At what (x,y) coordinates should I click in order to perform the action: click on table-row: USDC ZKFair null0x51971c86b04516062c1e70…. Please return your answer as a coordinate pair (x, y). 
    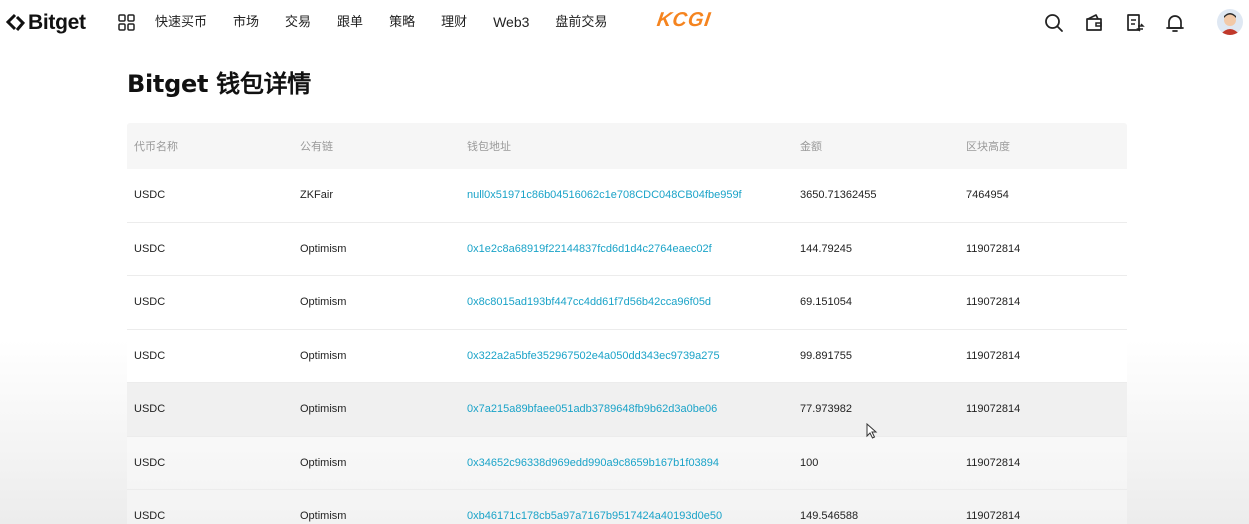
    Looking at the image, I should click on (627, 196).